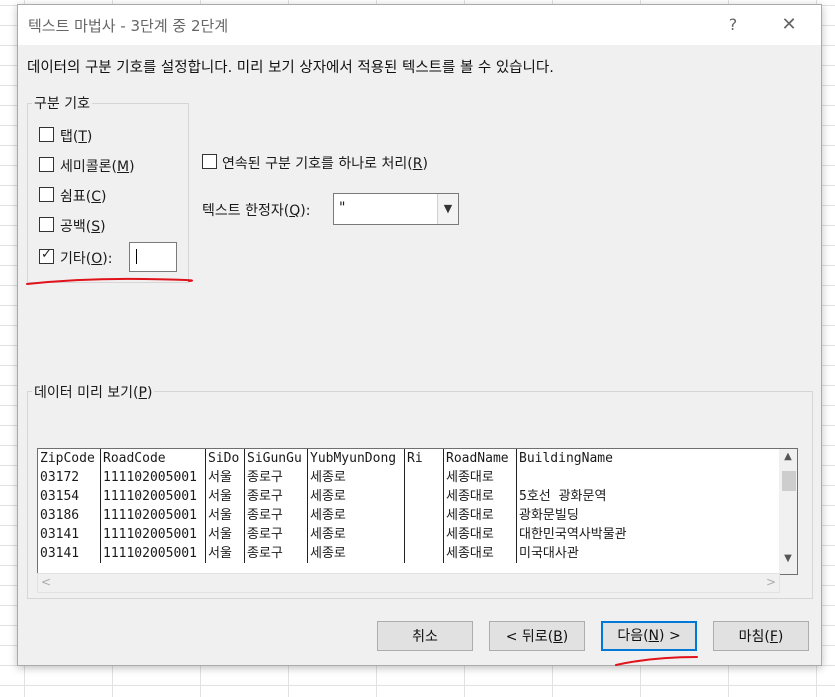  I want to click on next-button: 다음(N) >, so click(649, 636).